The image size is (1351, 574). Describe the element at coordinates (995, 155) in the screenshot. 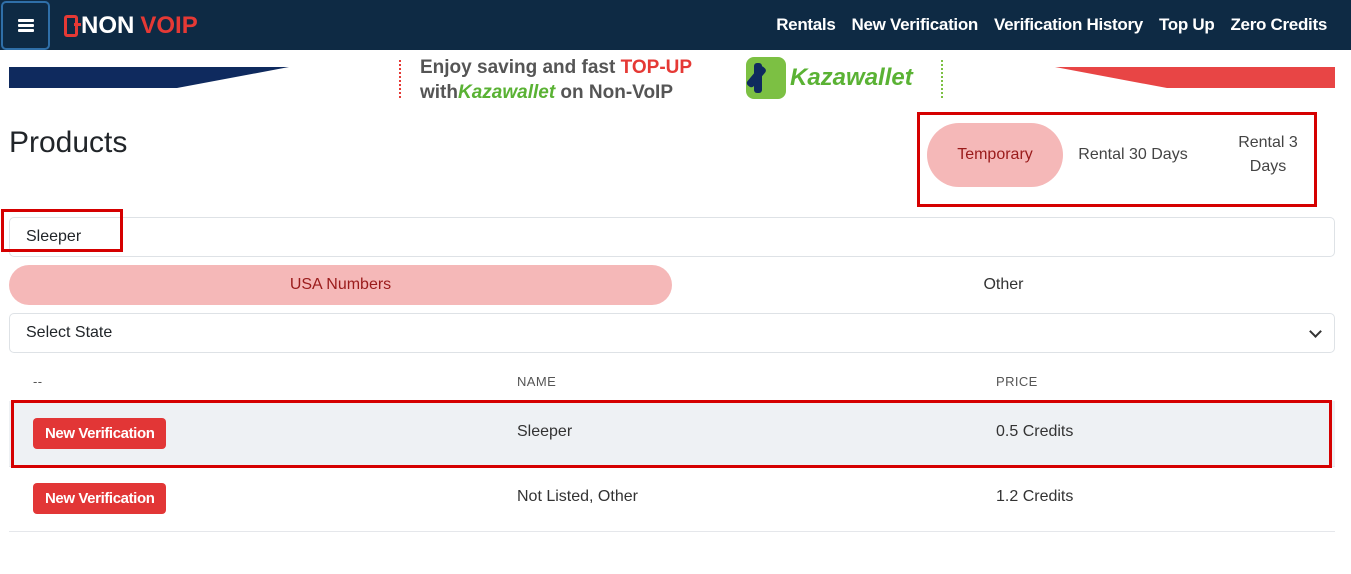

I see `tab-temporary: Temporary` at that location.